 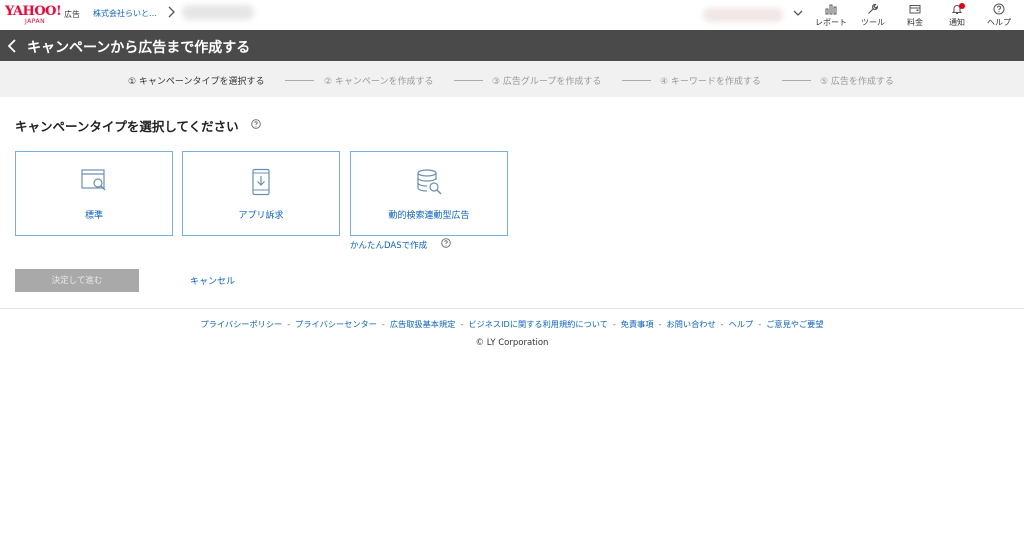 What do you see at coordinates (261, 182) in the screenshot?
I see `smartphone-download-icon` at bounding box center [261, 182].